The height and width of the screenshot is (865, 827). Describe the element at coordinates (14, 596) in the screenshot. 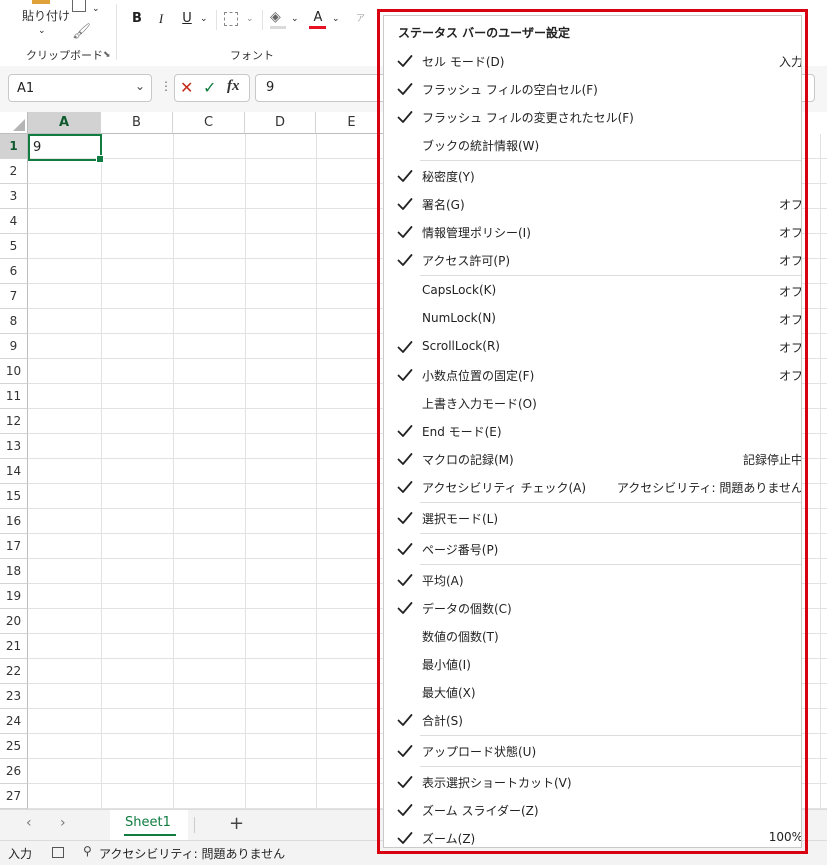

I see `row-header-19: 19` at that location.